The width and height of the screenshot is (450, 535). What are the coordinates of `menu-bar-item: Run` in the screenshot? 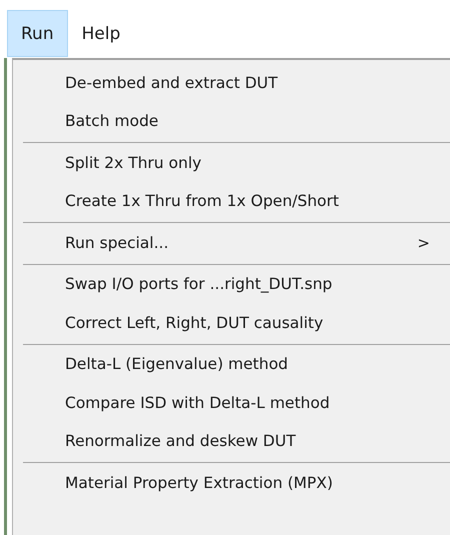 It's located at (37, 33).